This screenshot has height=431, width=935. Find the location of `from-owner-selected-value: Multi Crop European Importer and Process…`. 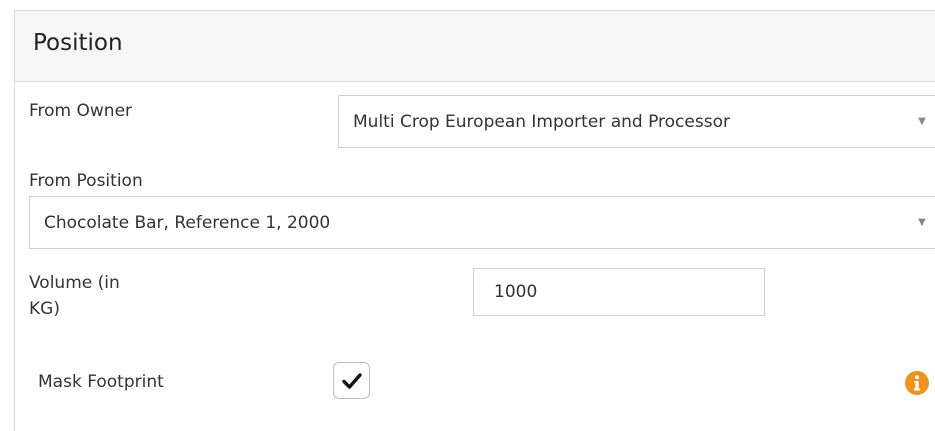

from-owner-selected-value: Multi Crop European Importer and Process… is located at coordinates (541, 121).